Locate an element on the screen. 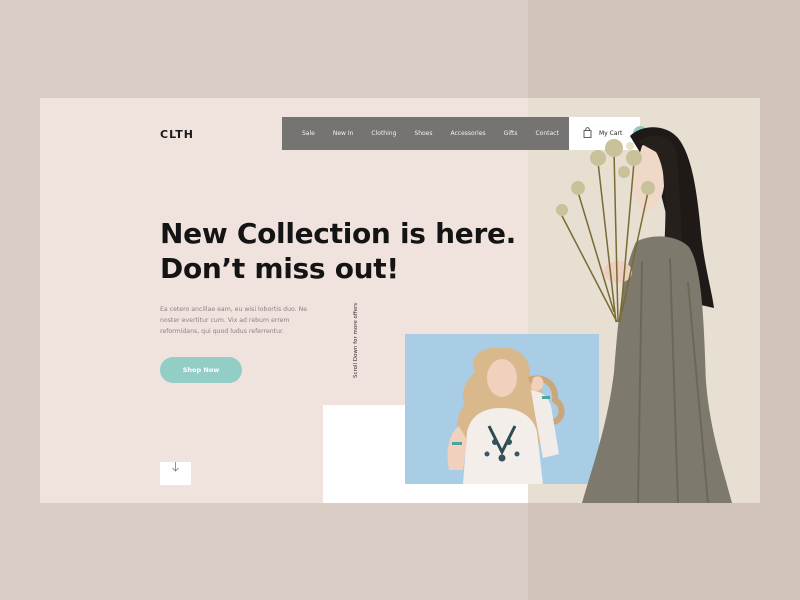 This screenshot has width=800, height=600. arrow-down-icon is located at coordinates (175, 471).